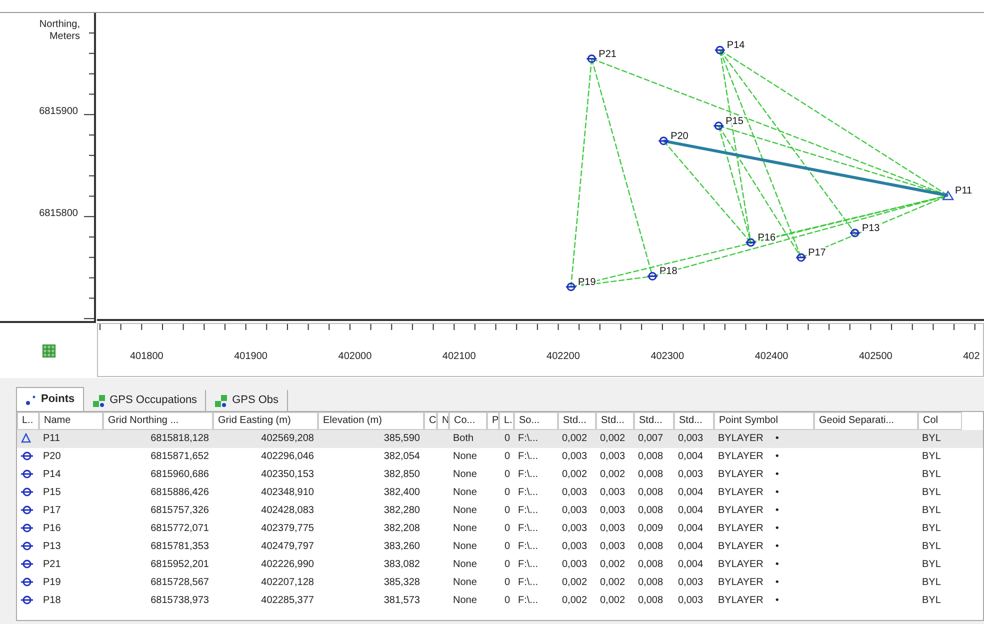 Image resolution: width=984 pixels, height=624 pixels. I want to click on column-header: Elevation (m), so click(371, 421).